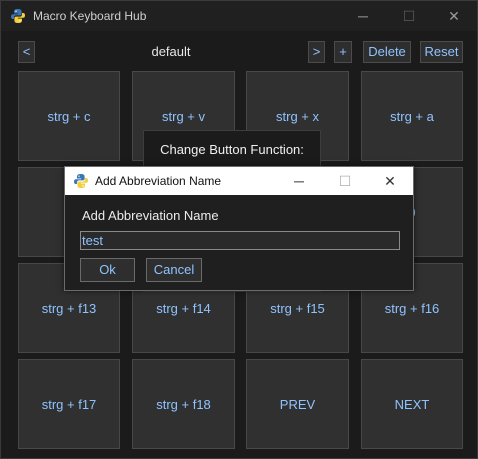  What do you see at coordinates (412, 116) in the screenshot?
I see `macro-key: strg + a` at bounding box center [412, 116].